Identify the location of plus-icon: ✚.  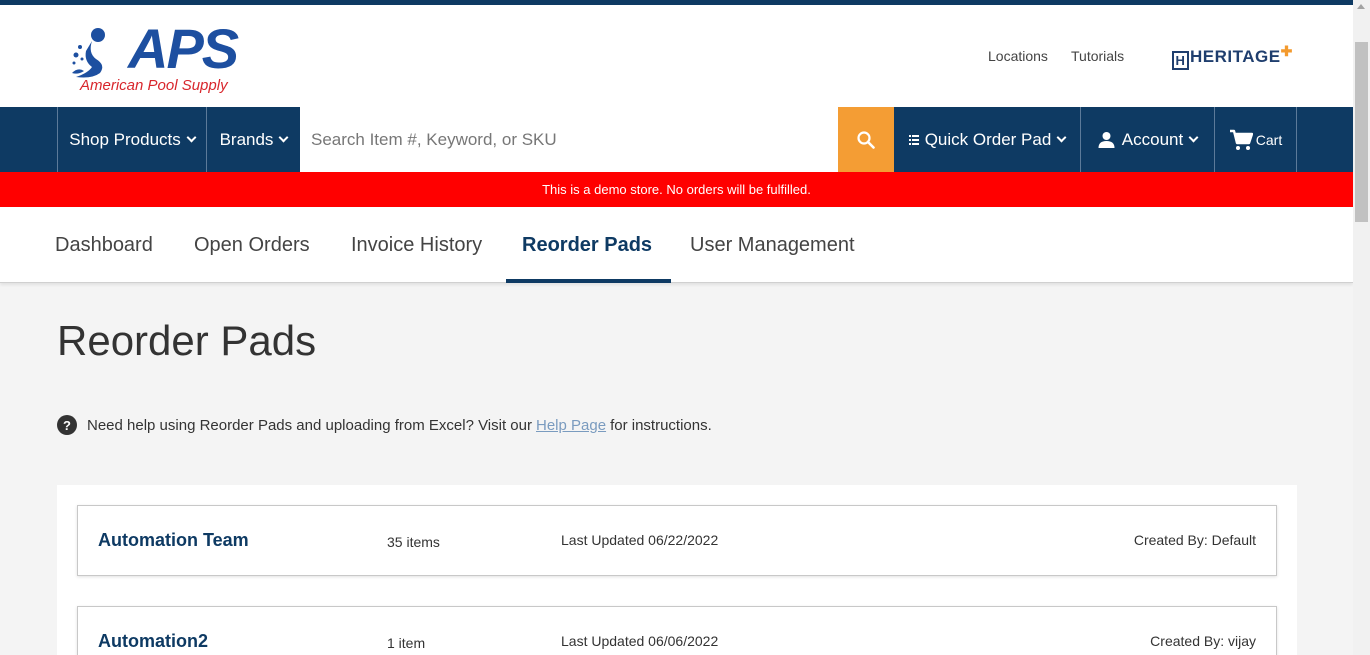
(1286, 51).